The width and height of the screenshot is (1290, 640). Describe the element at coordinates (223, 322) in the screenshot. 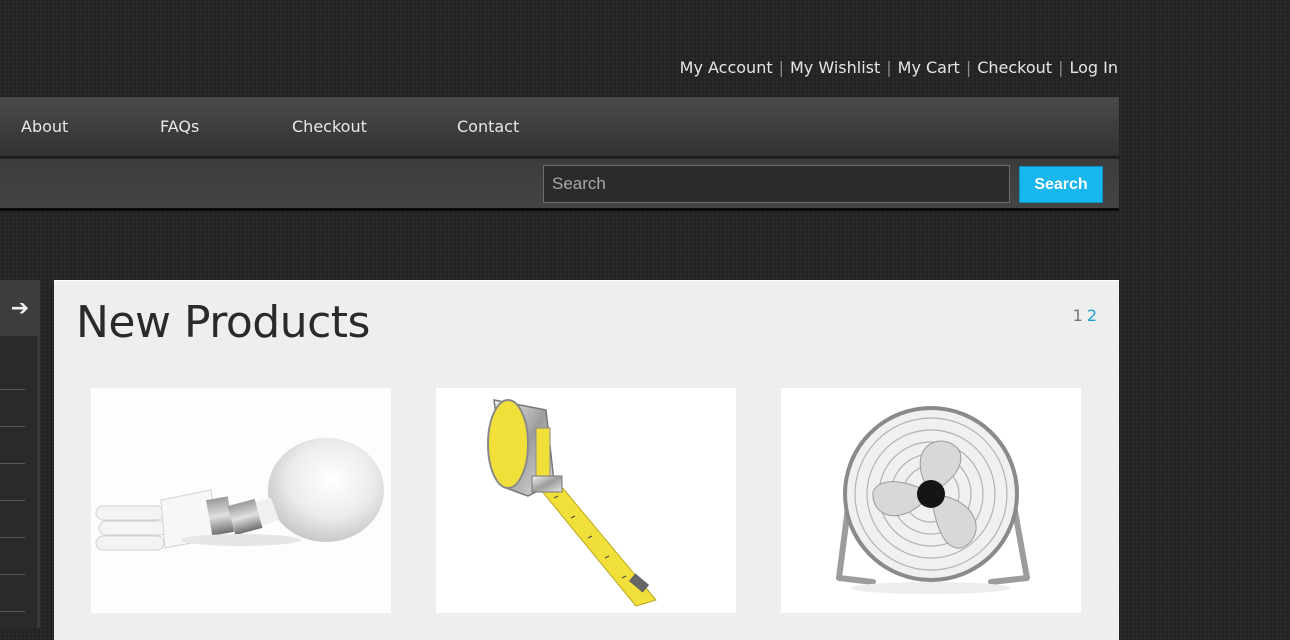

I see `section-title: New Products` at that location.